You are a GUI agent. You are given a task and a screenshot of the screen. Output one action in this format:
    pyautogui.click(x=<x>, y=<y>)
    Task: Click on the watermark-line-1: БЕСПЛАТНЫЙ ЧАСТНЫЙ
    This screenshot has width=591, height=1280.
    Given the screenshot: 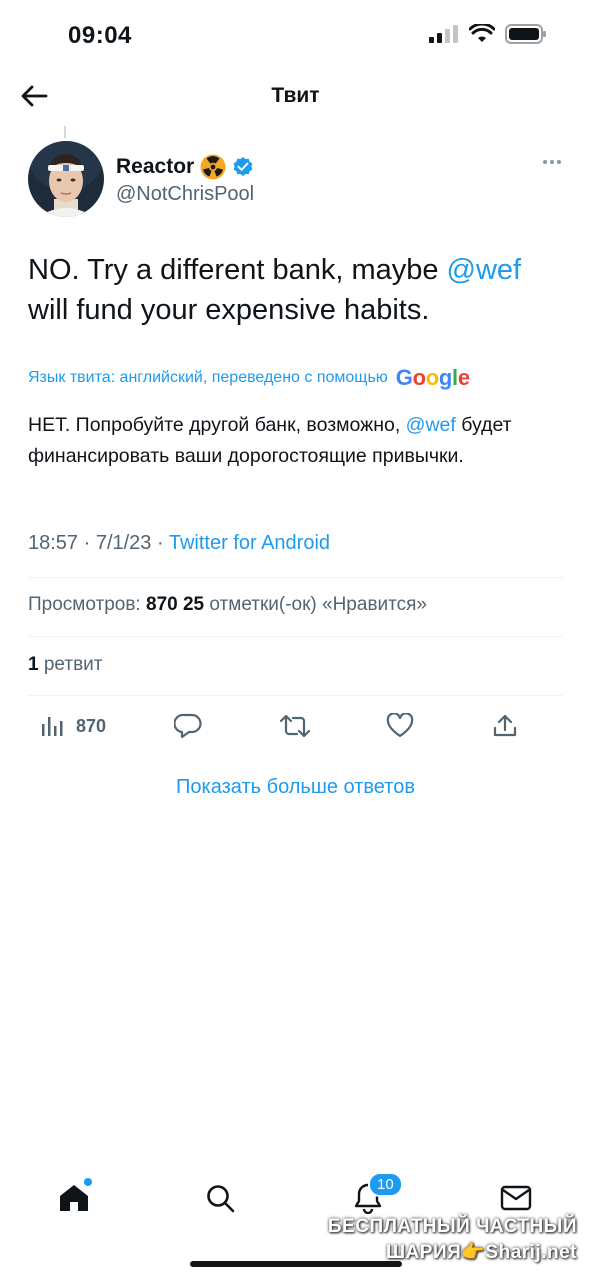 What is the action you would take?
    pyautogui.click(x=452, y=1226)
    